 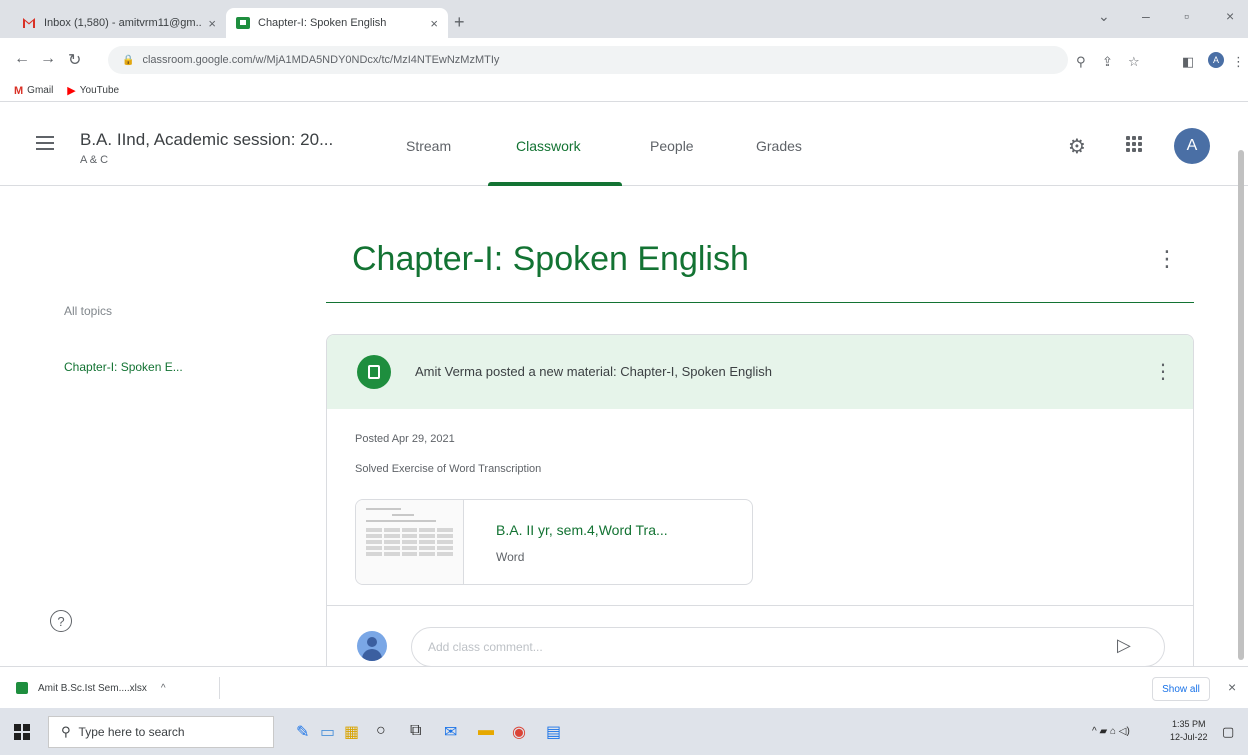 What do you see at coordinates (22, 59) in the screenshot?
I see `back-icon: ←` at bounding box center [22, 59].